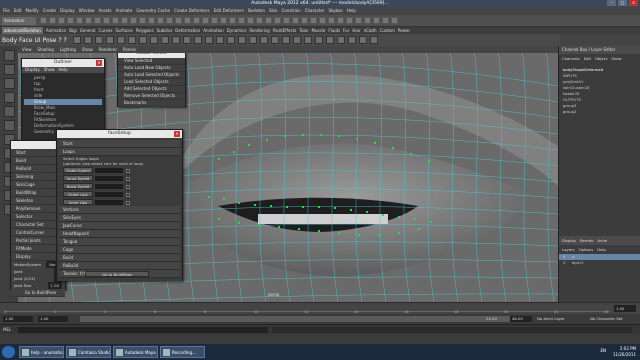  I want to click on shelf-tab: Muscle, so click(319, 30).